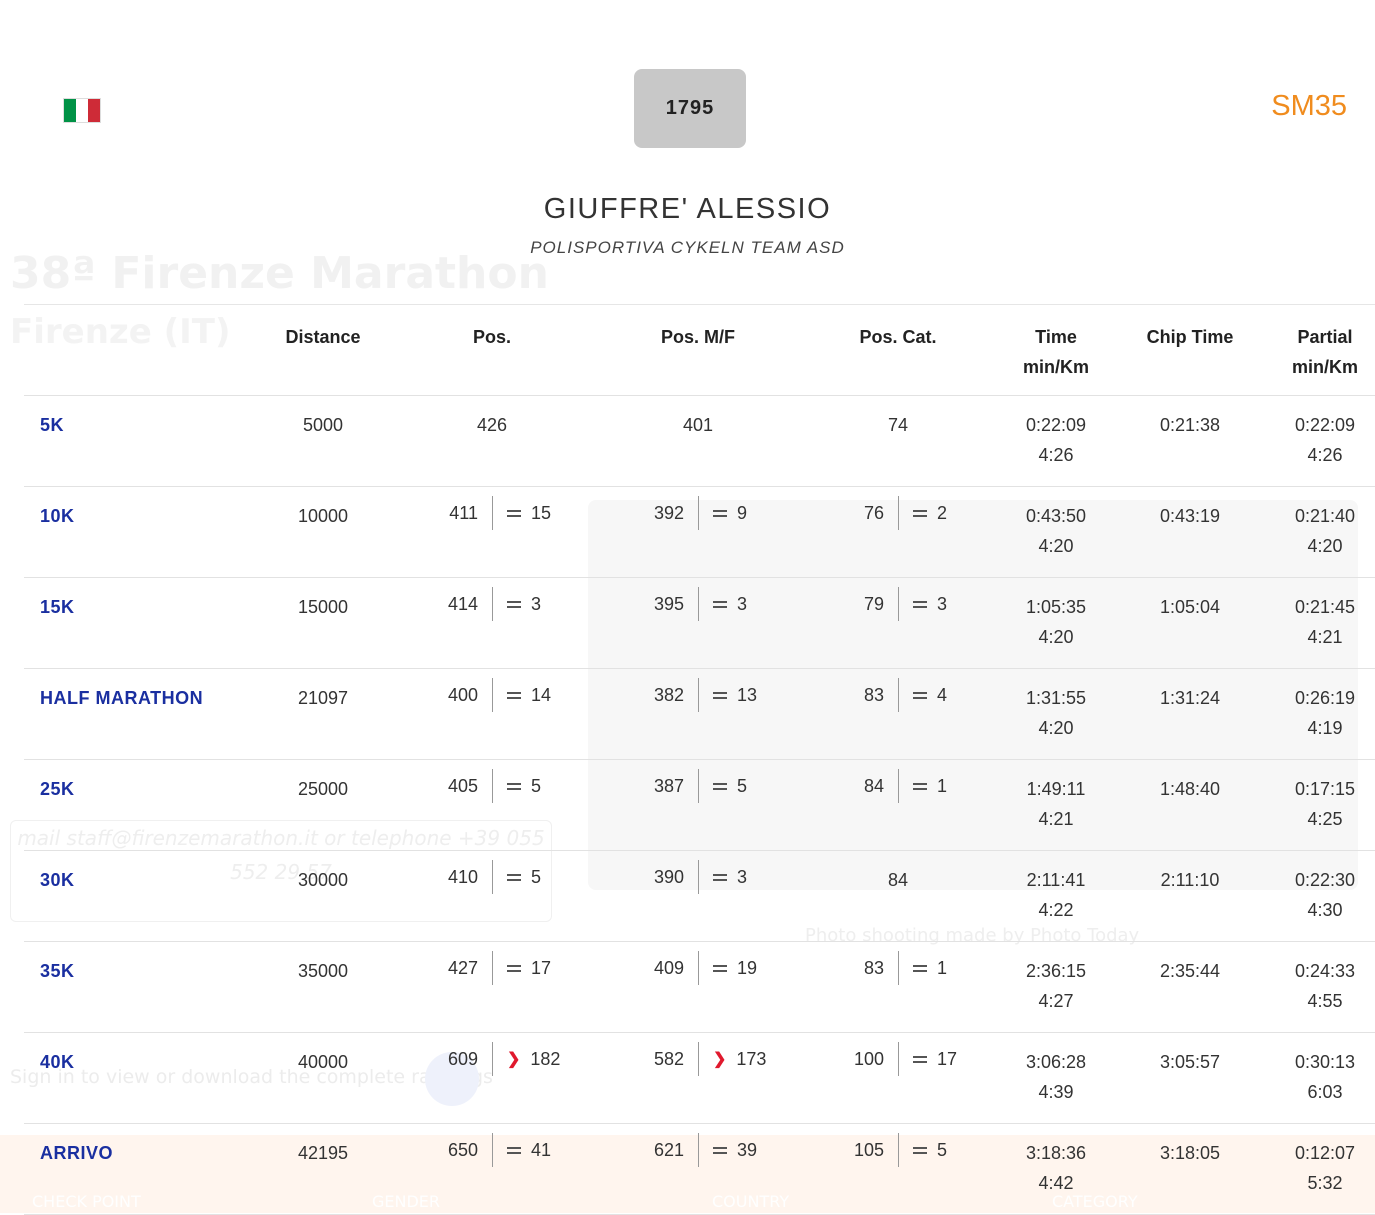 The image size is (1375, 1215). What do you see at coordinates (680, 877) in the screenshot?
I see `gender-position-group: 390 3` at bounding box center [680, 877].